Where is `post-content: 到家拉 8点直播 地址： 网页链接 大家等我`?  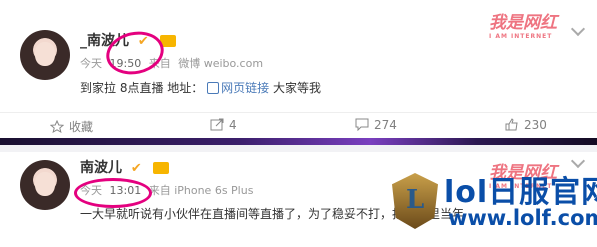 post-content: 到家拉 8点直播 地址： 网页链接 大家等我 is located at coordinates (200, 87).